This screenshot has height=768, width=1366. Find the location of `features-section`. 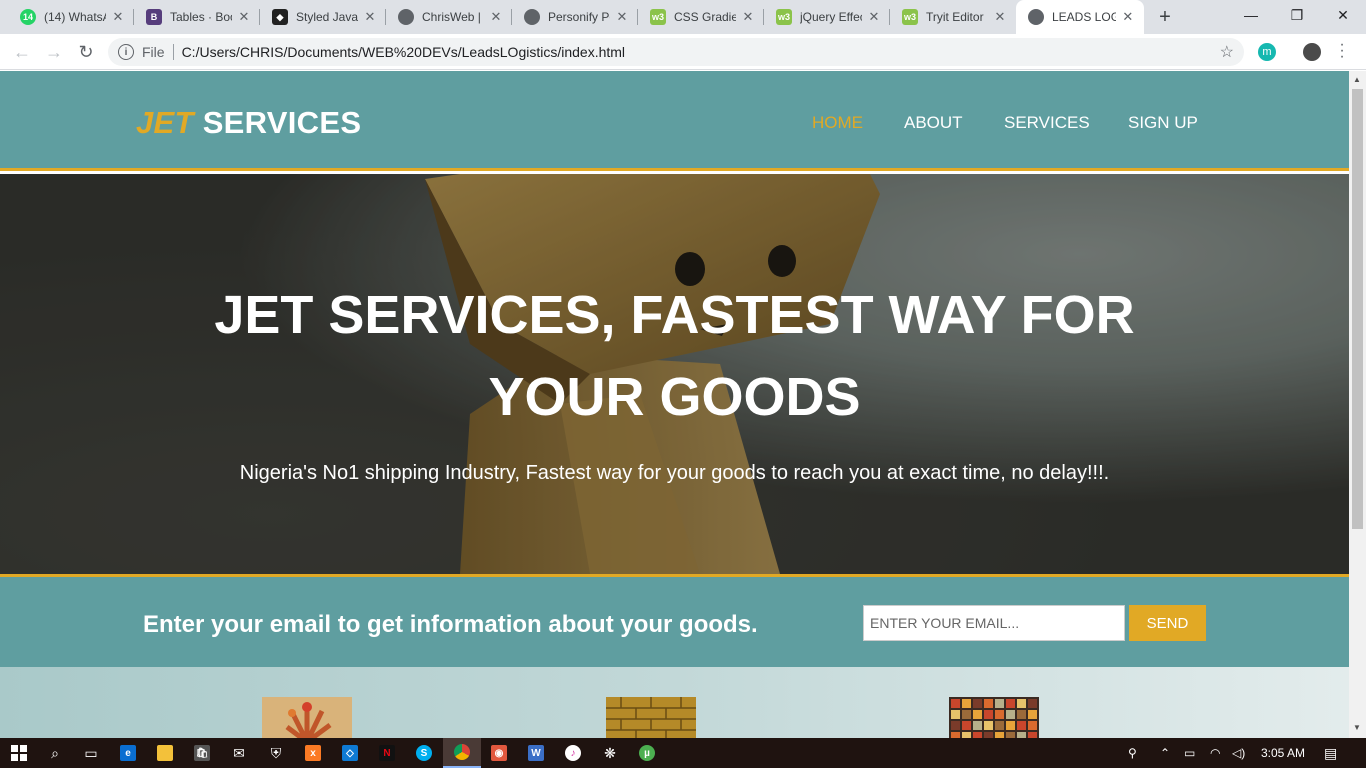

features-section is located at coordinates (674, 702).